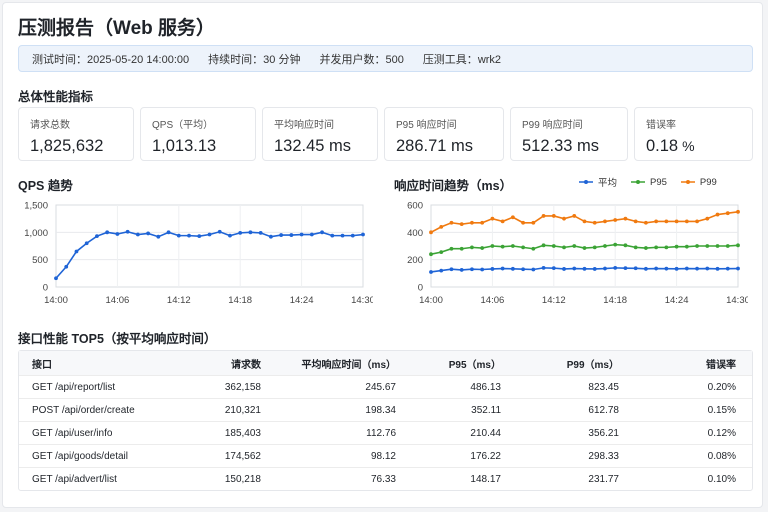  I want to click on metric-card-error-rate: 错误率 0.18%, so click(693, 134).